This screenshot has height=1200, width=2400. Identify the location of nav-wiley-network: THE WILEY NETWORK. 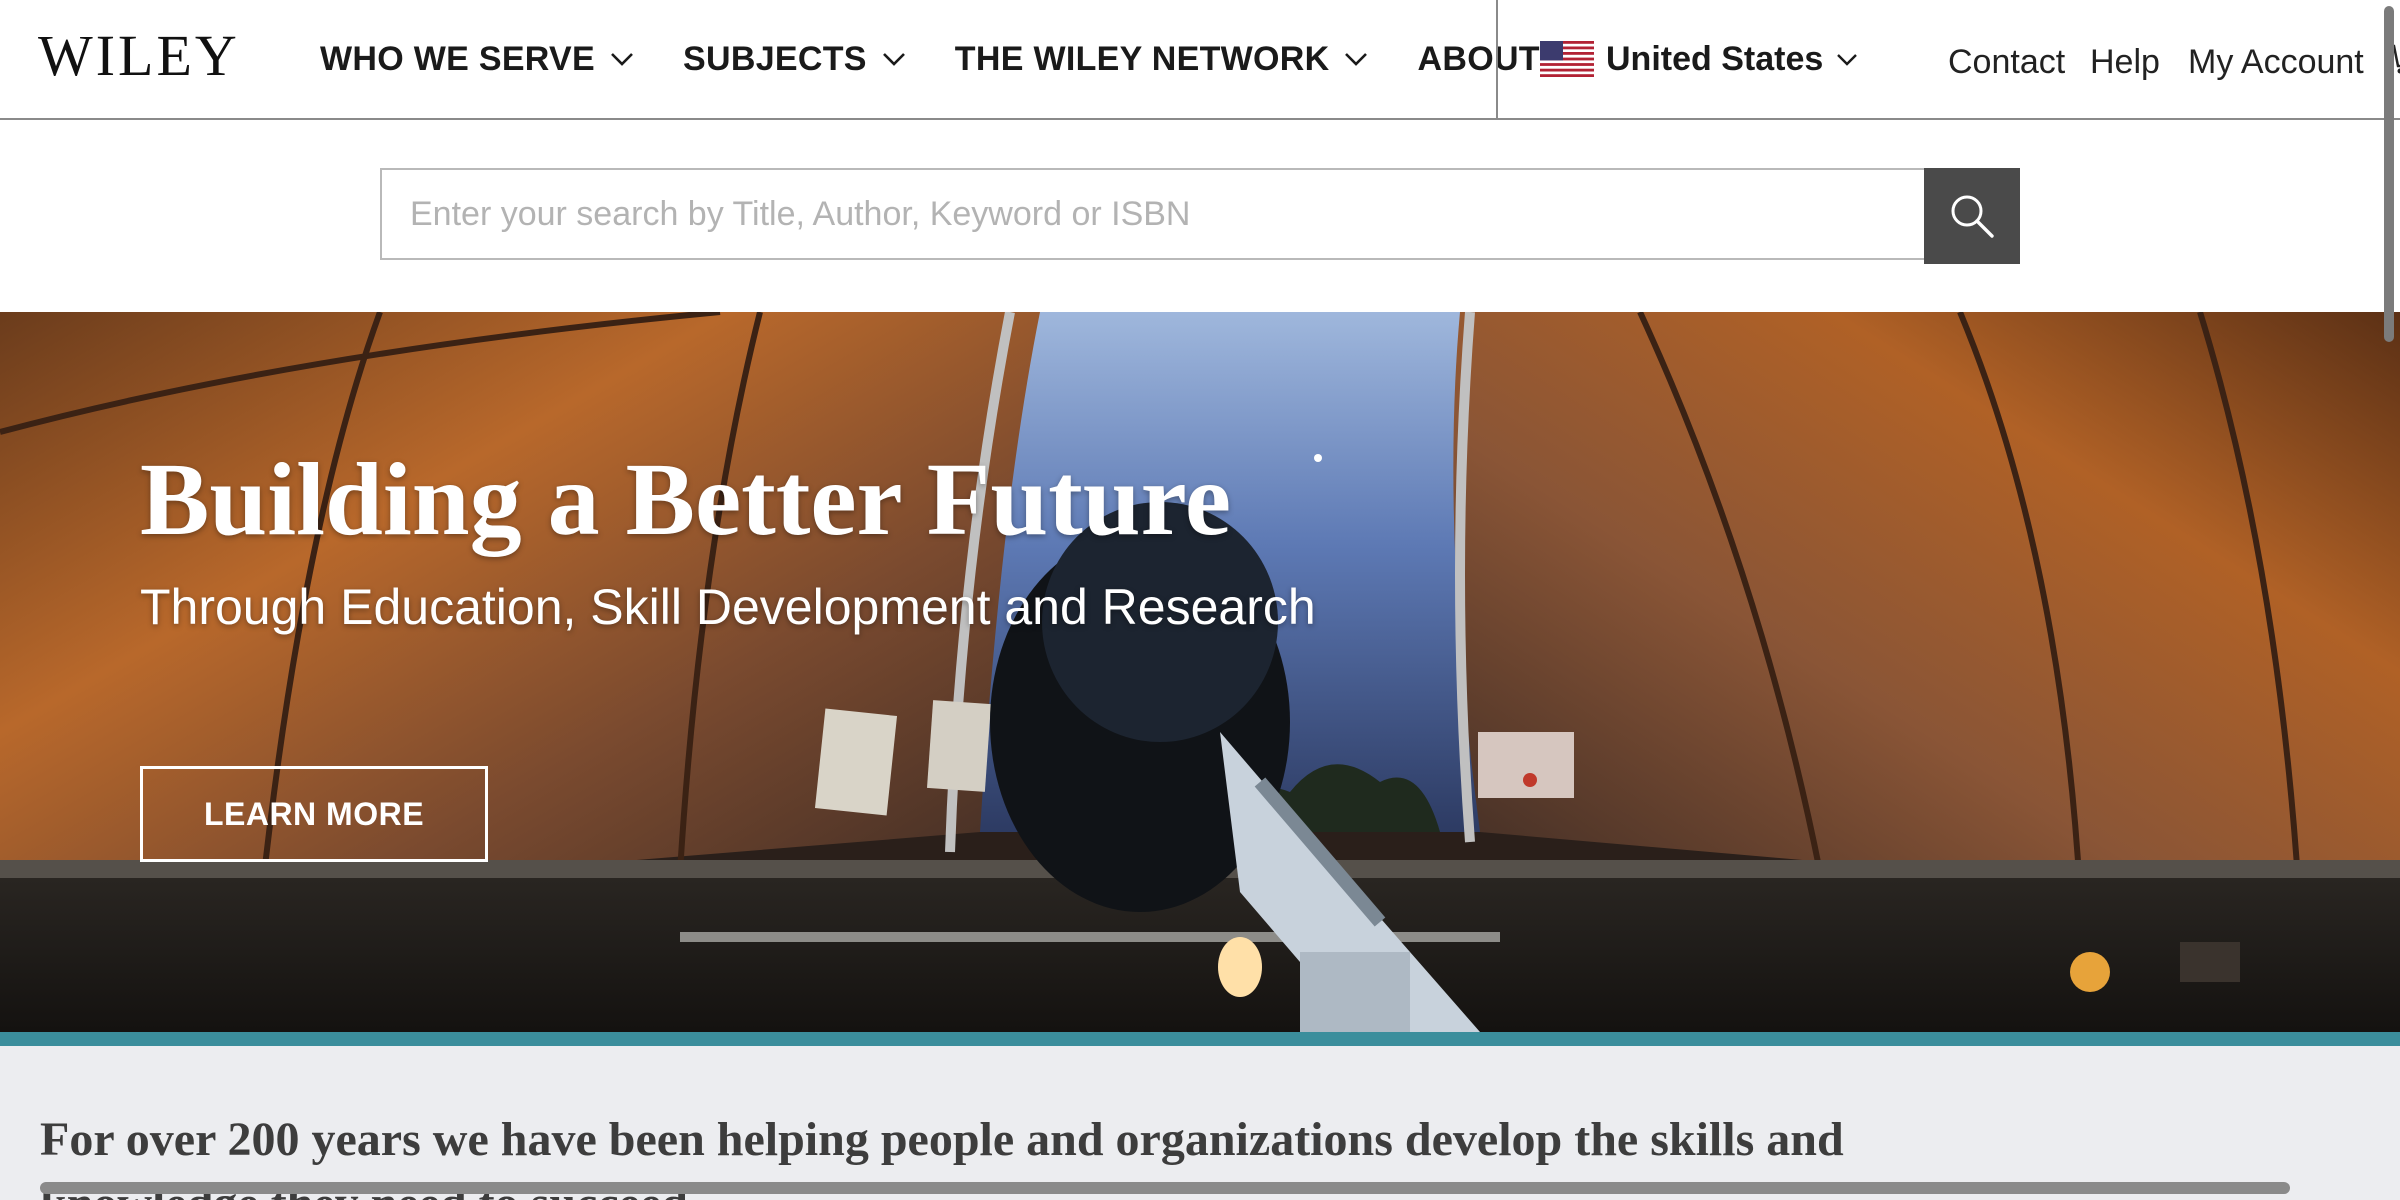
(1162, 59).